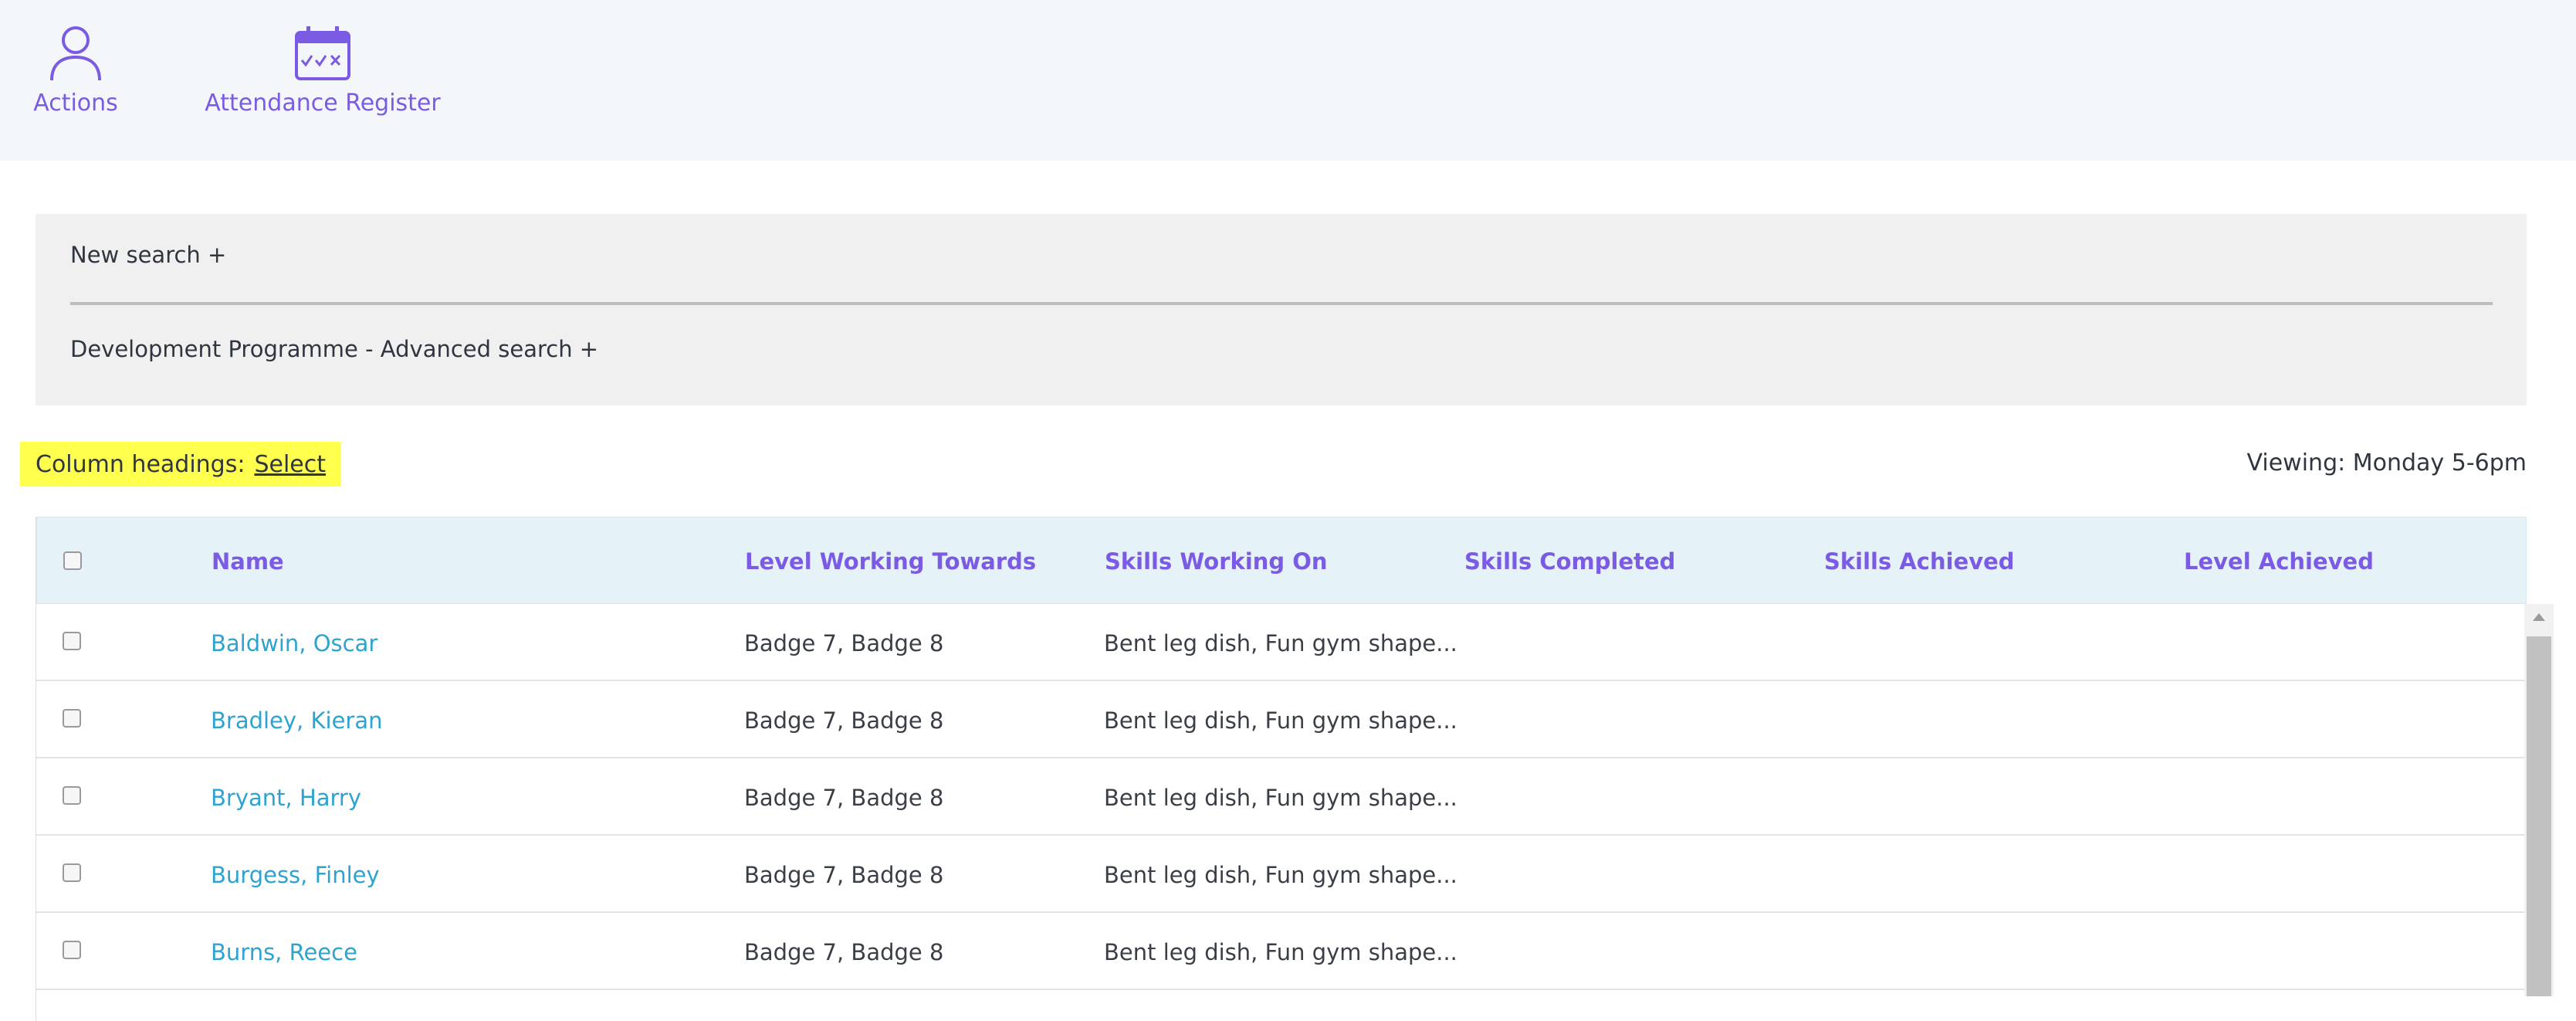 The width and height of the screenshot is (2576, 1021). I want to click on actions-button: Actions, so click(75, 71).